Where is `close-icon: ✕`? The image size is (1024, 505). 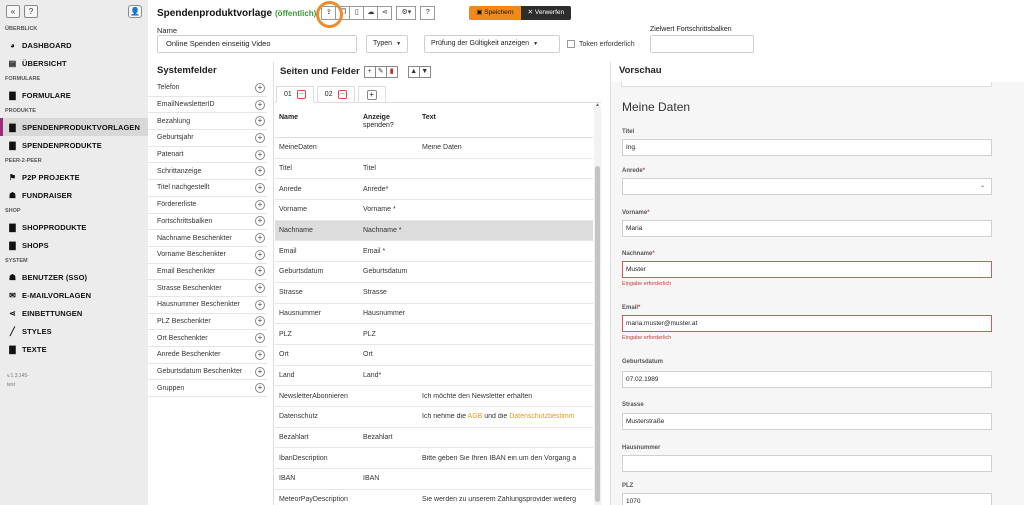
close-icon: ✕ is located at coordinates (531, 12).